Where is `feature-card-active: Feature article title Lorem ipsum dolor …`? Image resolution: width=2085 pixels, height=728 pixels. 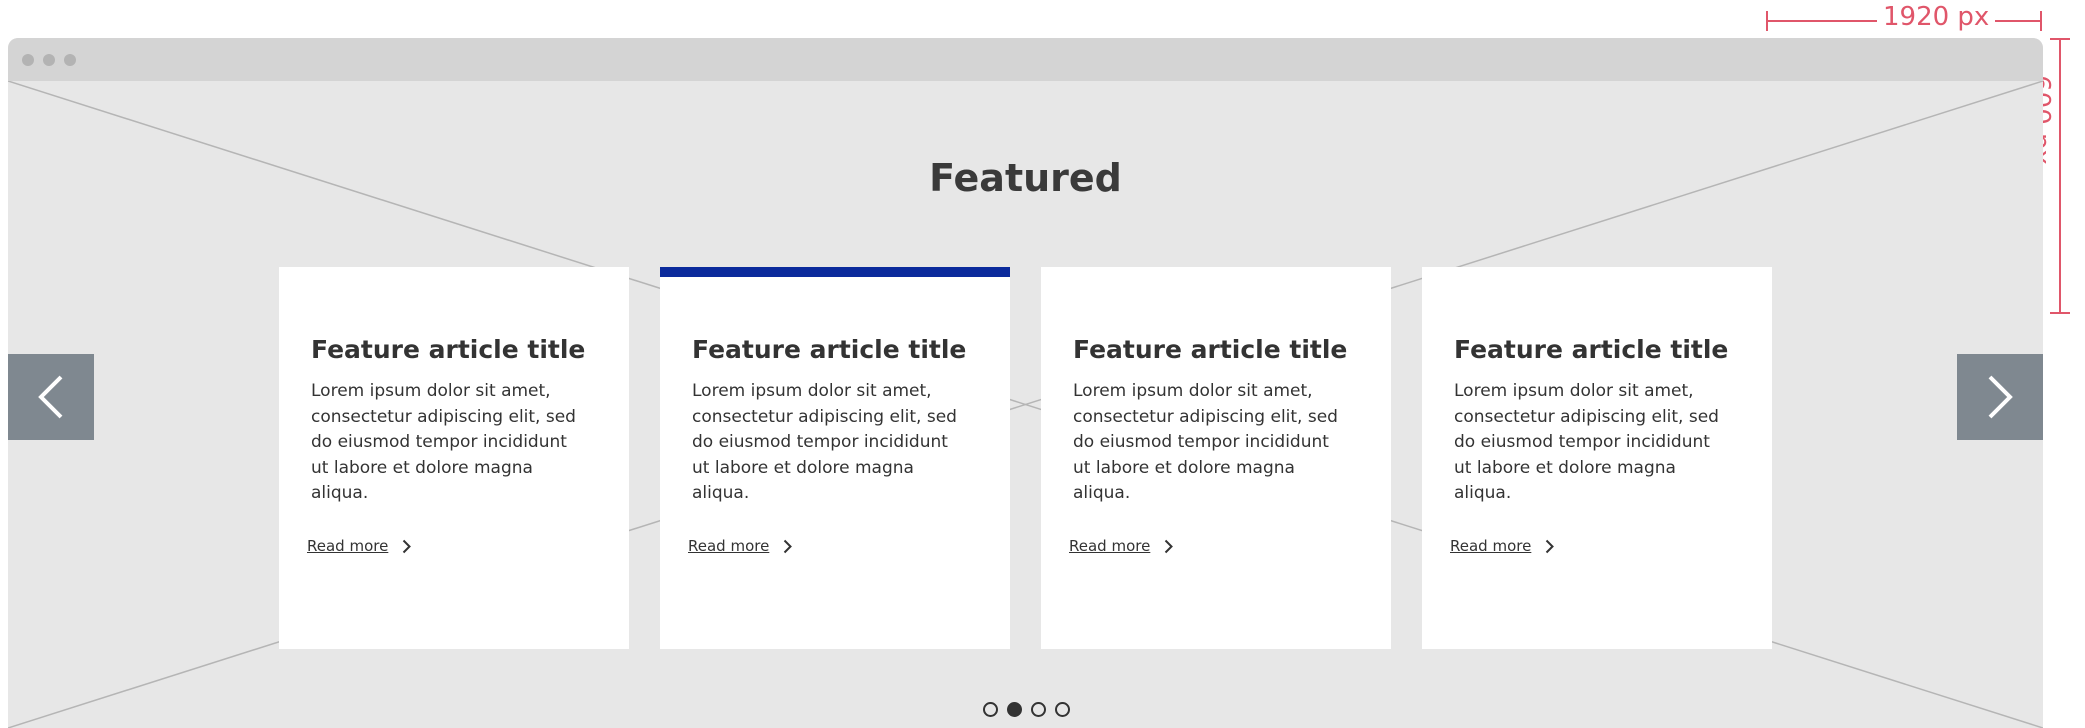 feature-card-active: Feature article title Lorem ipsum dolor … is located at coordinates (835, 458).